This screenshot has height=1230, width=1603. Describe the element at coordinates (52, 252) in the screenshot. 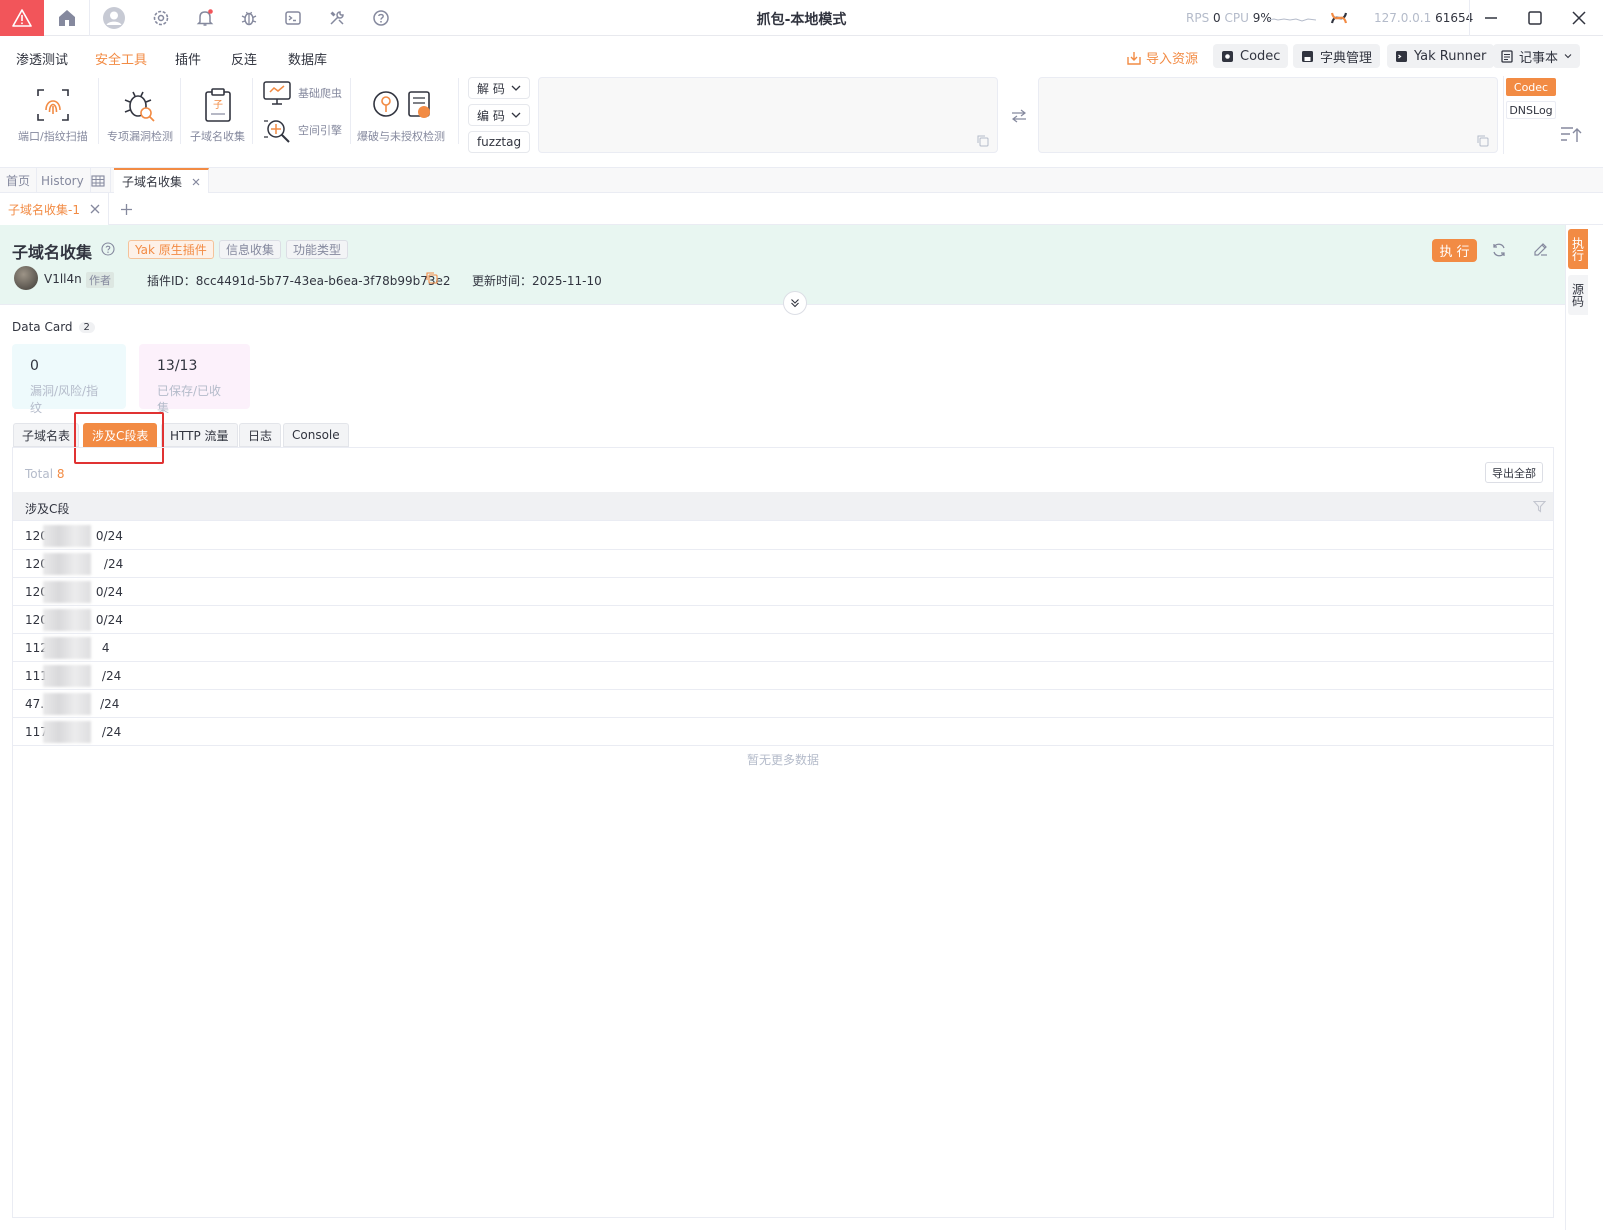

I see `plugin-title: 子域名收集` at that location.